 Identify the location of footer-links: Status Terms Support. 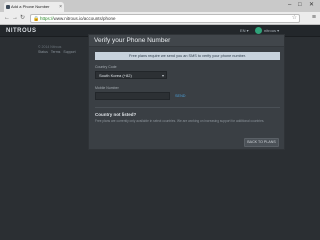
(58, 52).